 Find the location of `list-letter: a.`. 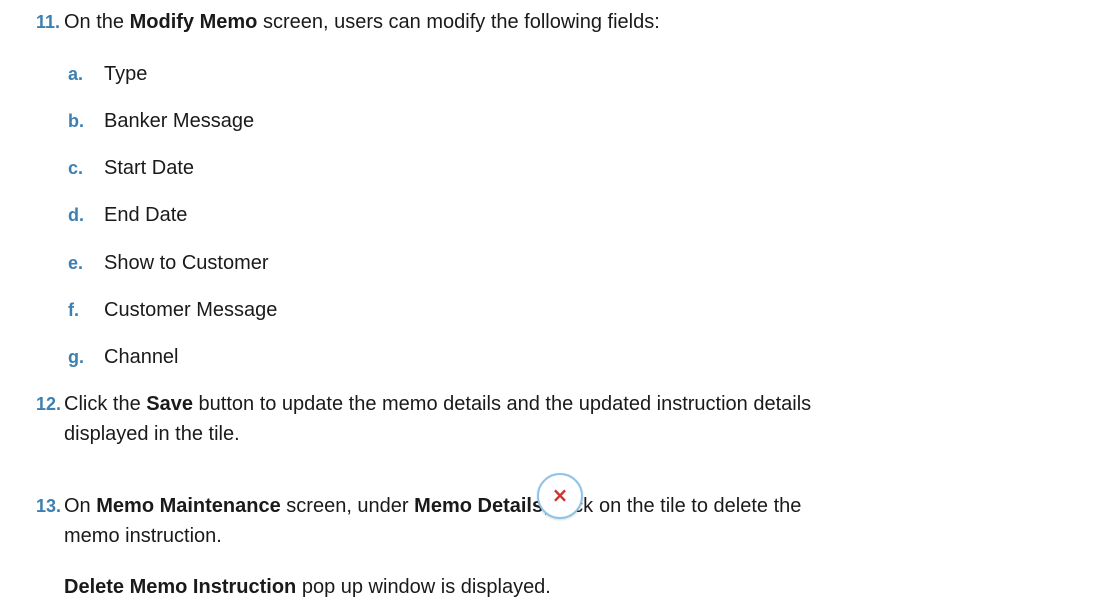

list-letter: a. is located at coordinates (76, 74).